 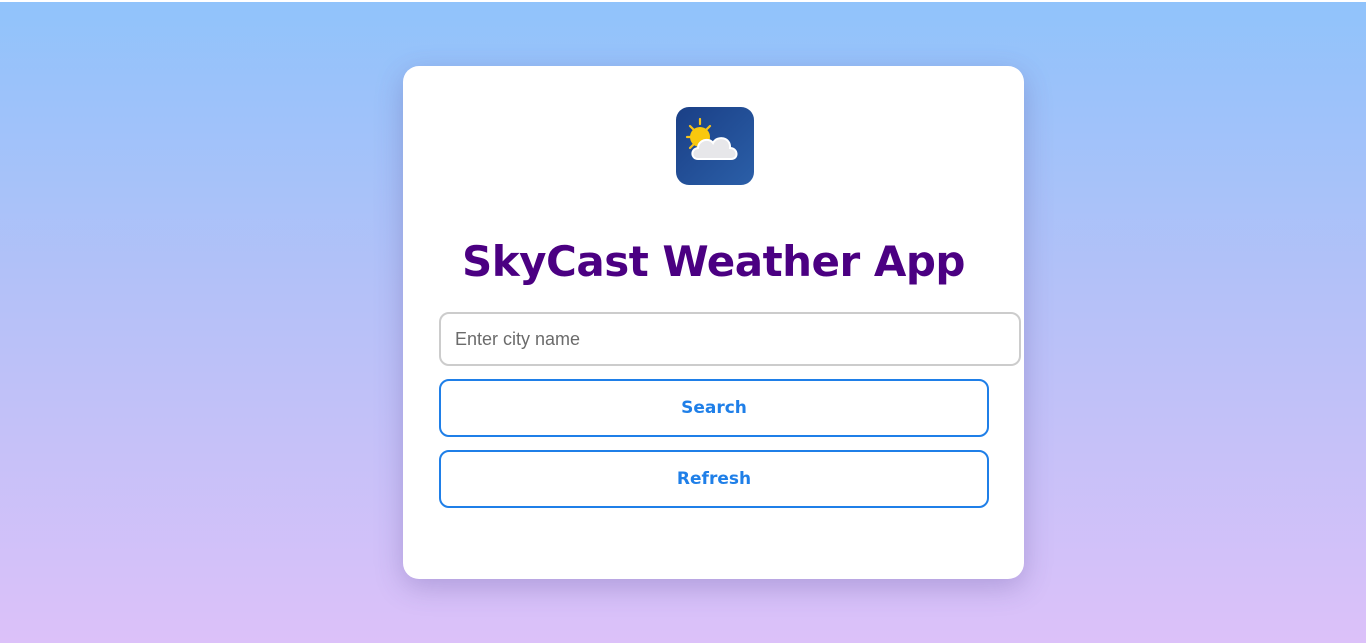 I want to click on browser-top-edge, so click(x=683, y=1).